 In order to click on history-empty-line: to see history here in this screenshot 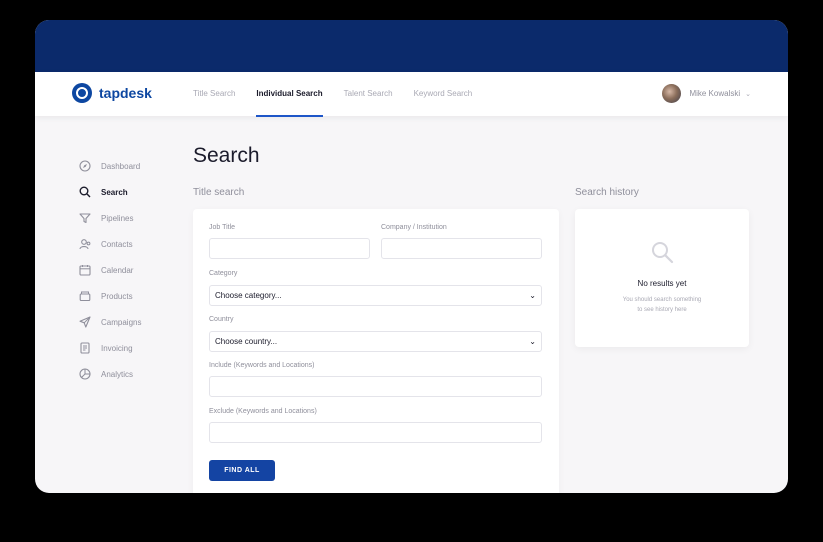, I will do `click(662, 310)`.